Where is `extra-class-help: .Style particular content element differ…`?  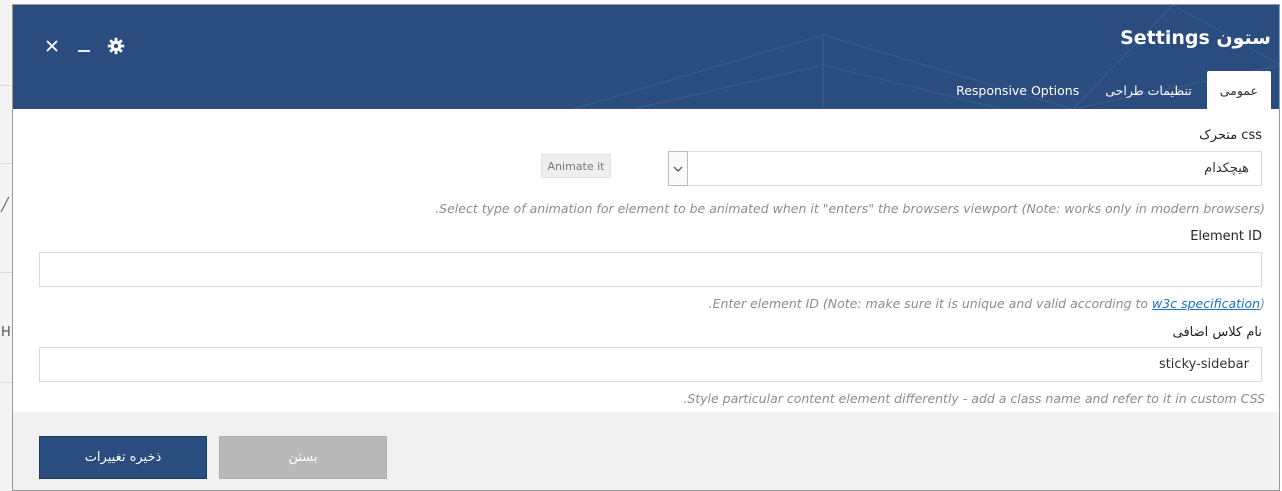
extra-class-help: .Style particular content element differ… is located at coordinates (974, 398).